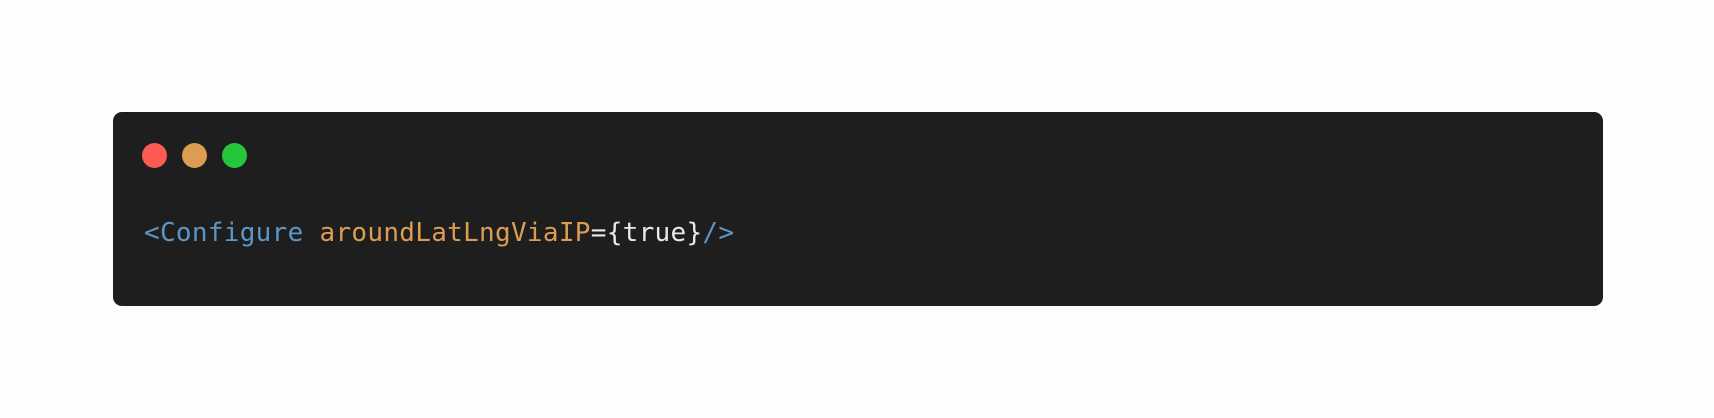 This screenshot has width=1714, height=418. What do you see at coordinates (224, 233) in the screenshot?
I see `code-token-tag-open: <Configure` at bounding box center [224, 233].